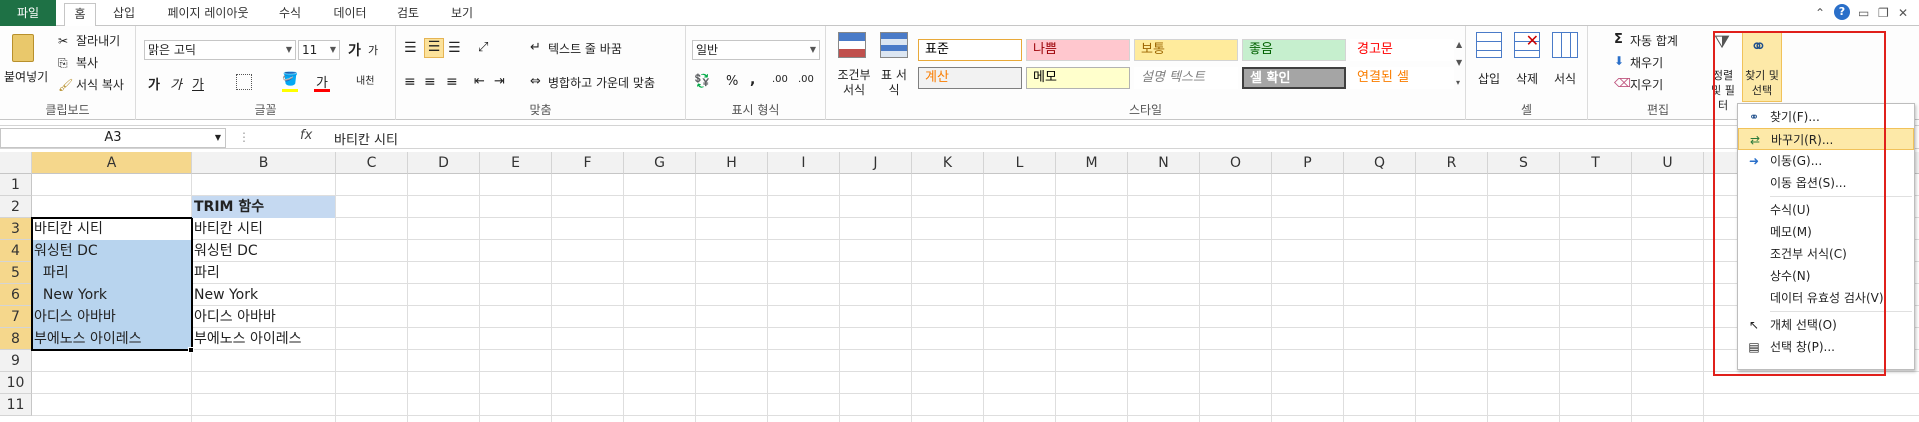 This screenshot has height=422, width=1919. What do you see at coordinates (1668, 163) in the screenshot?
I see `column-header-u: U` at bounding box center [1668, 163].